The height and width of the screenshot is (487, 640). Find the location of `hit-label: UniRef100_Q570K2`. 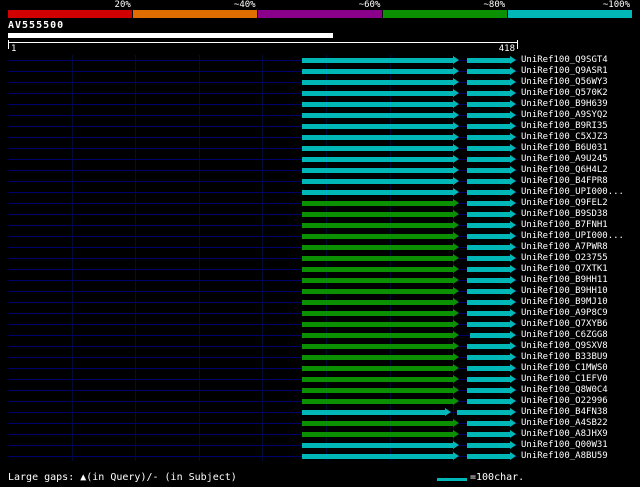

hit-label: UniRef100_Q570K2 is located at coordinates (564, 93).